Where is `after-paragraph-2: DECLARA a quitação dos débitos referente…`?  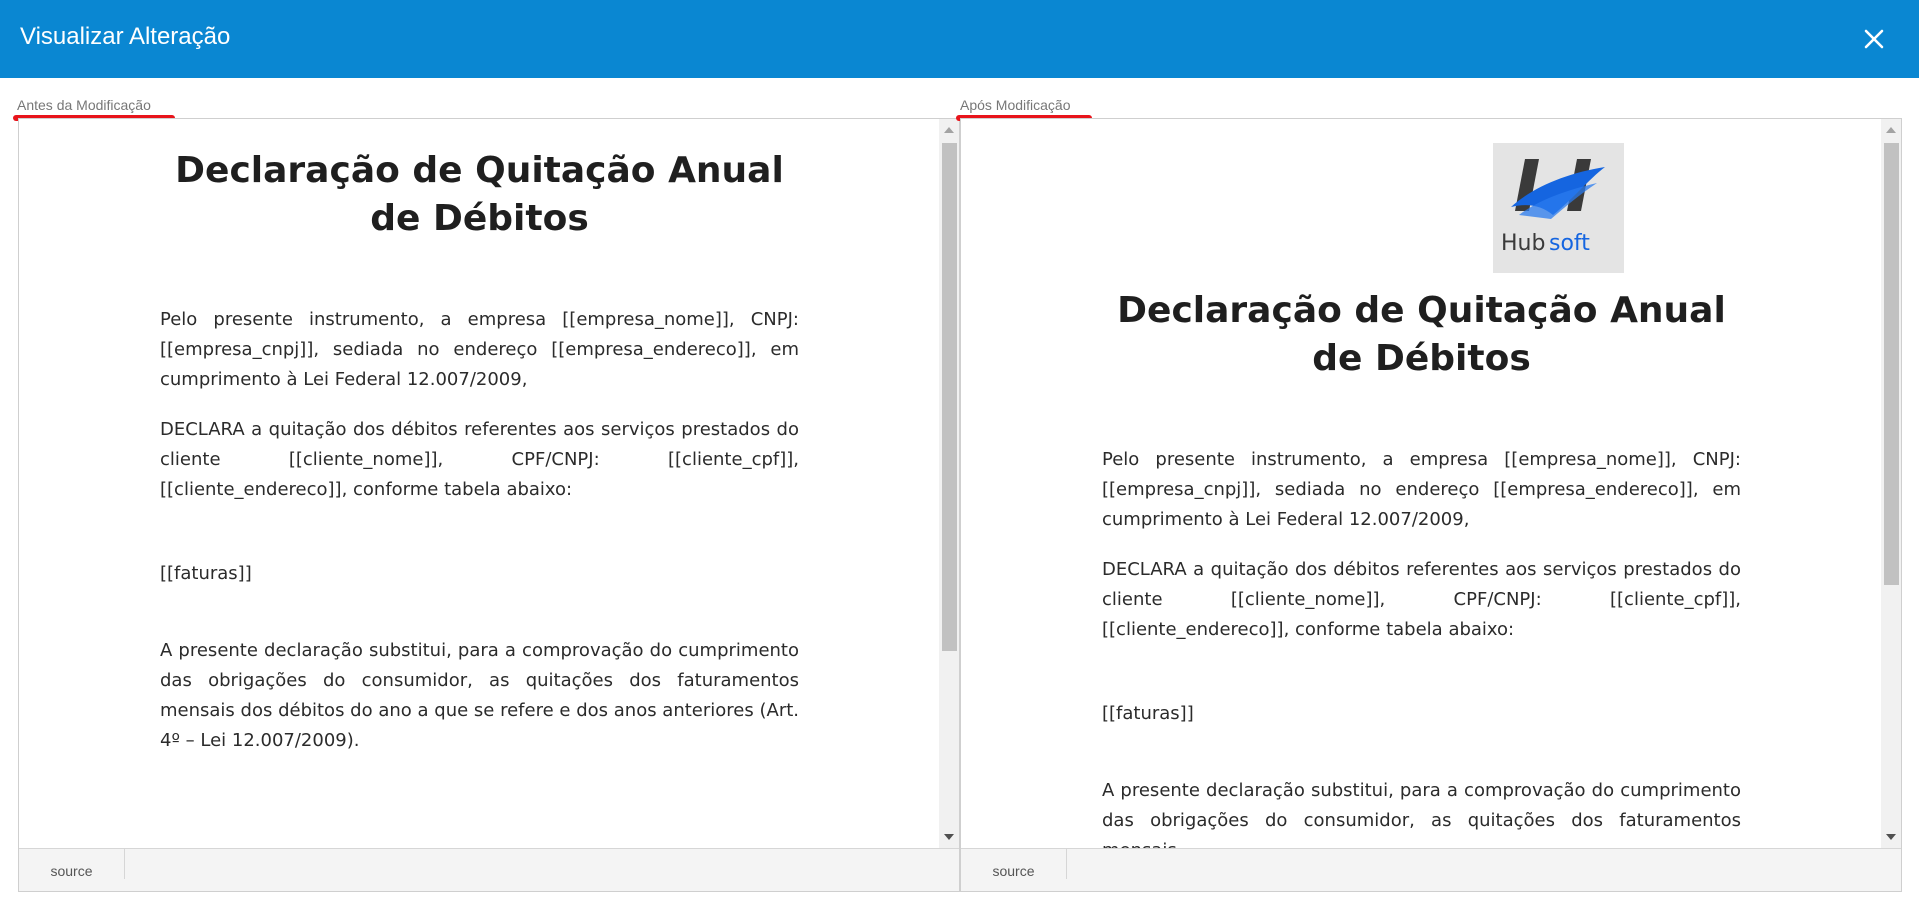 after-paragraph-2: DECLARA a quitação dos débitos referente… is located at coordinates (1421, 599).